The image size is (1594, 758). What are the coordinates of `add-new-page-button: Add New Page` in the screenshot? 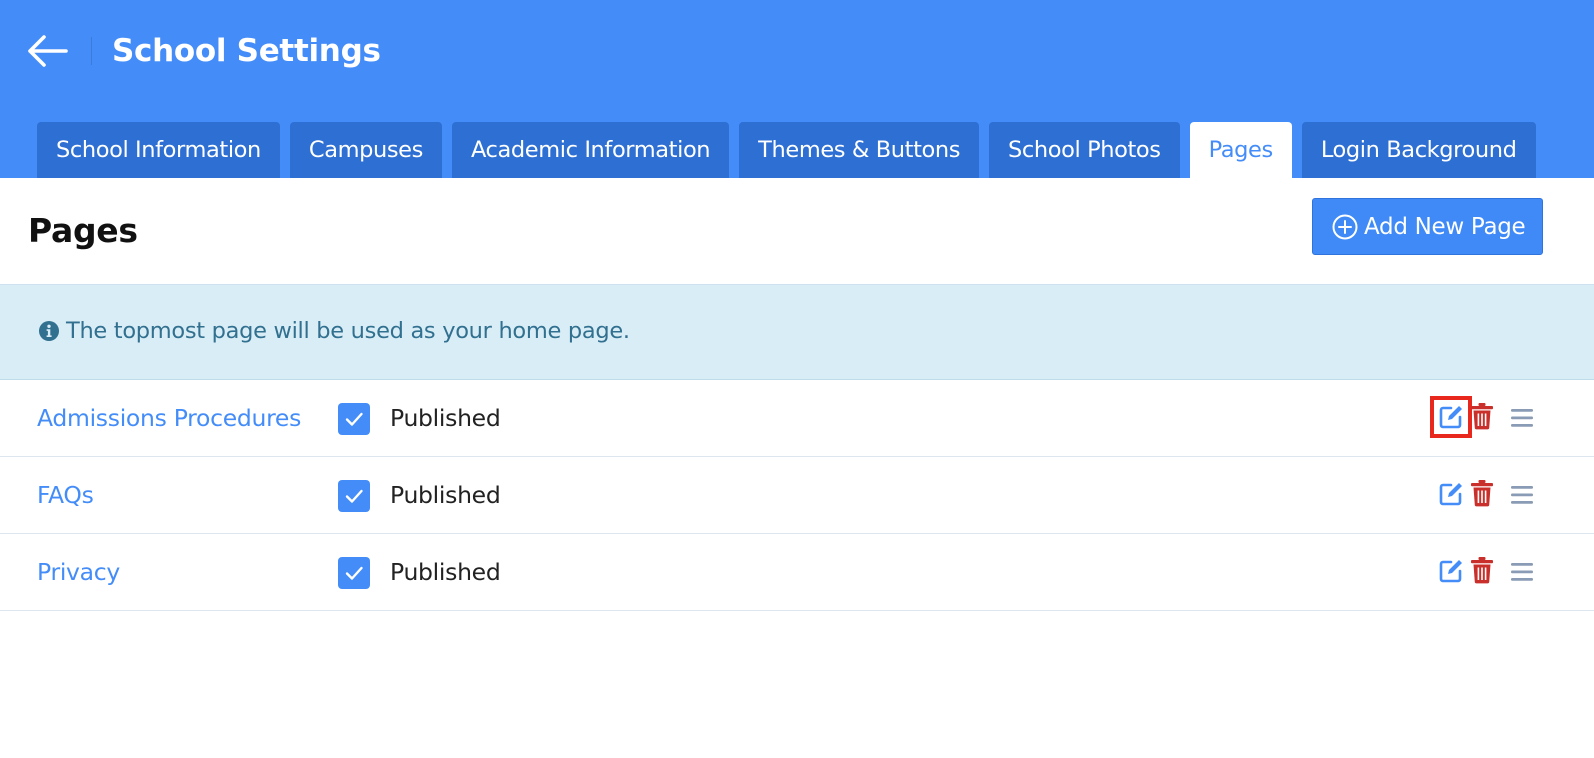 It's located at (1427, 226).